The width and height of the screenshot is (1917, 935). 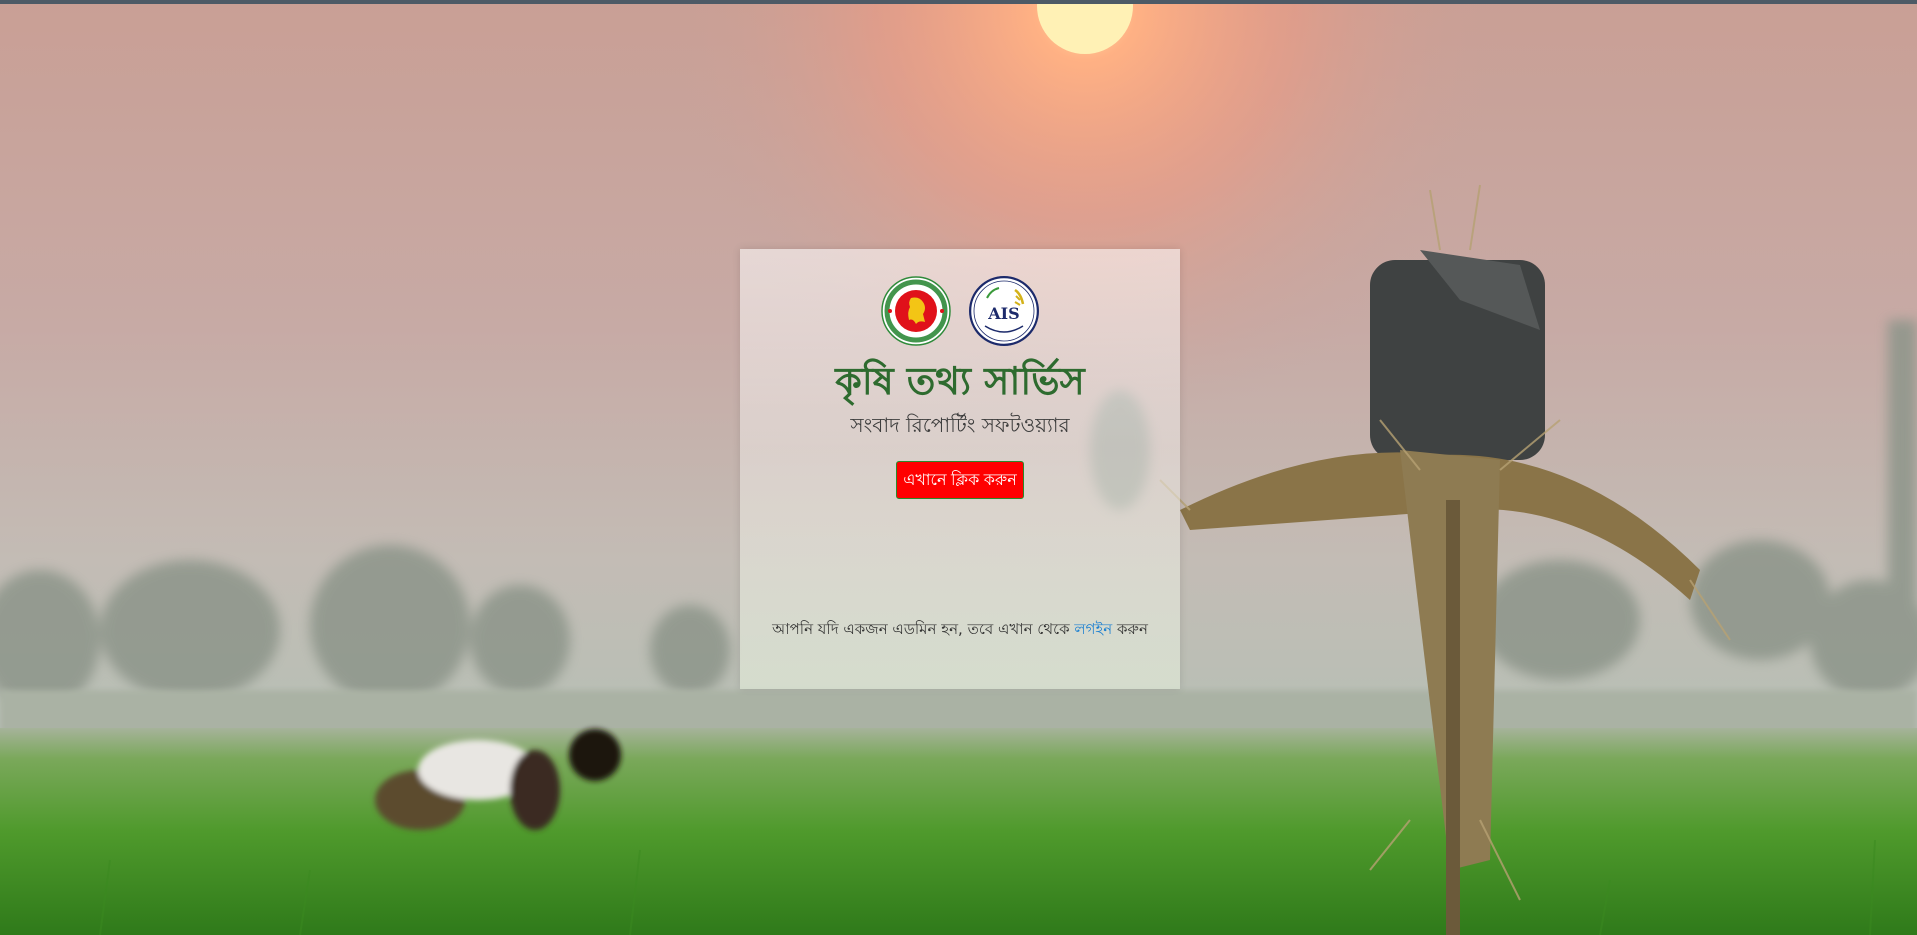 What do you see at coordinates (960, 311) in the screenshot?
I see `logo-row: AIS` at bounding box center [960, 311].